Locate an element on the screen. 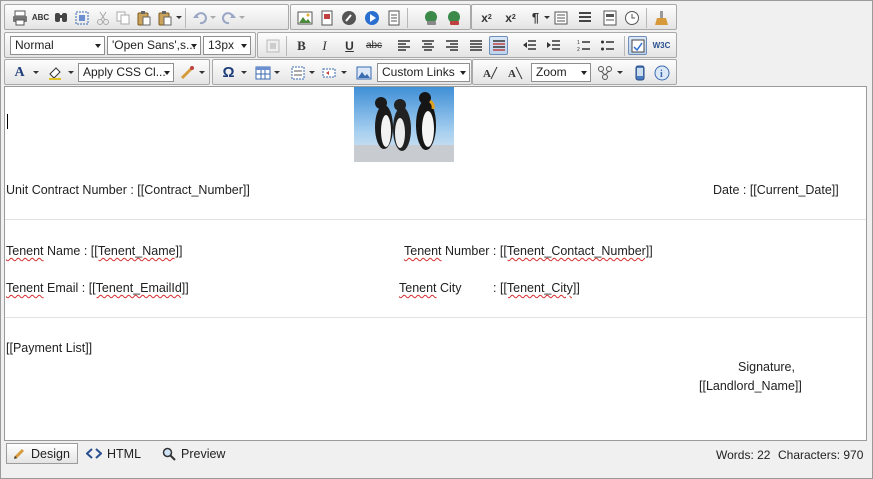  modules-dropdown-arrow-icon is located at coordinates (620, 72).